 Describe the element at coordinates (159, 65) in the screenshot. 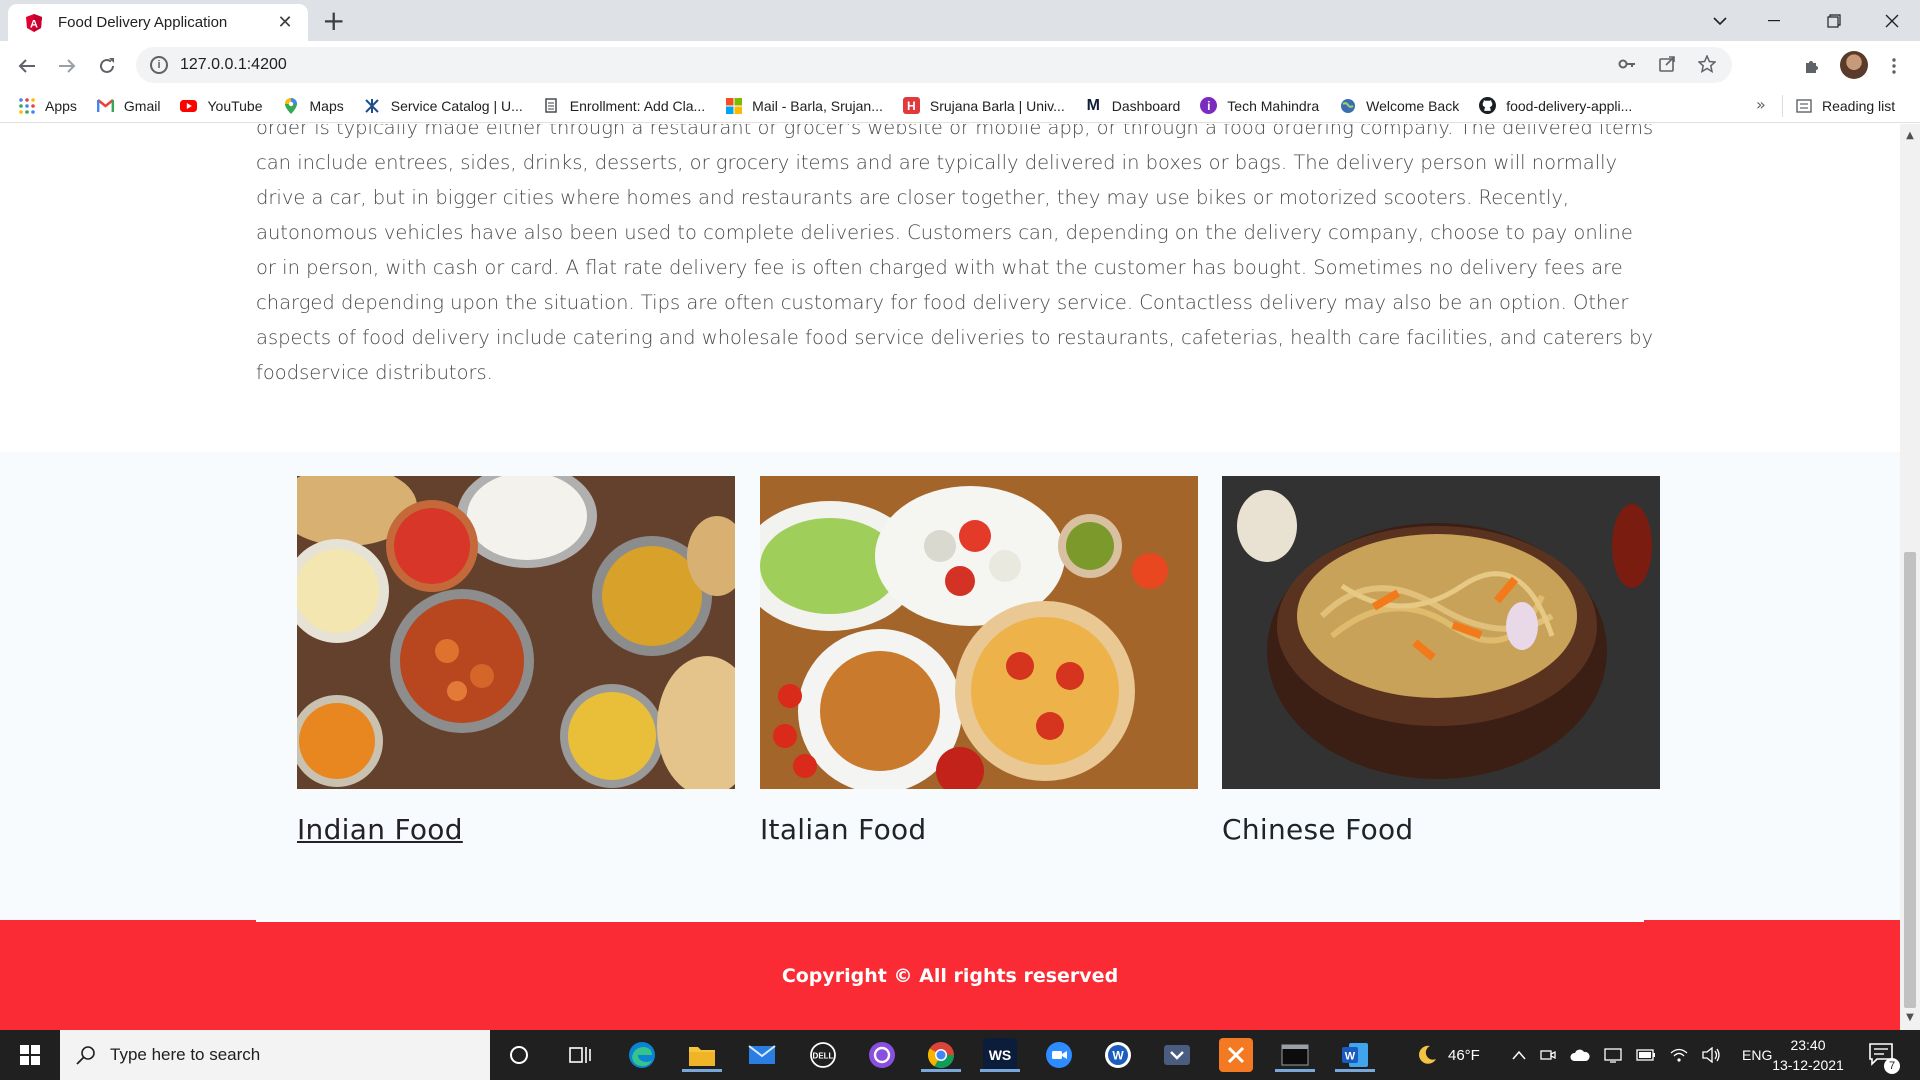

I see `site-info-icon: i` at that location.